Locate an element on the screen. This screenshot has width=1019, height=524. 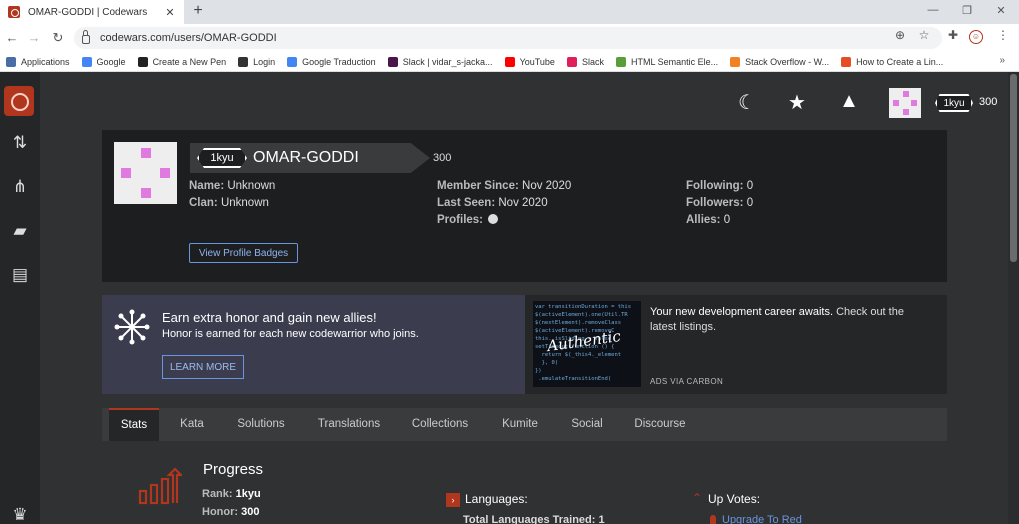
close-window-button: ✕ is located at coordinates (1001, 10).